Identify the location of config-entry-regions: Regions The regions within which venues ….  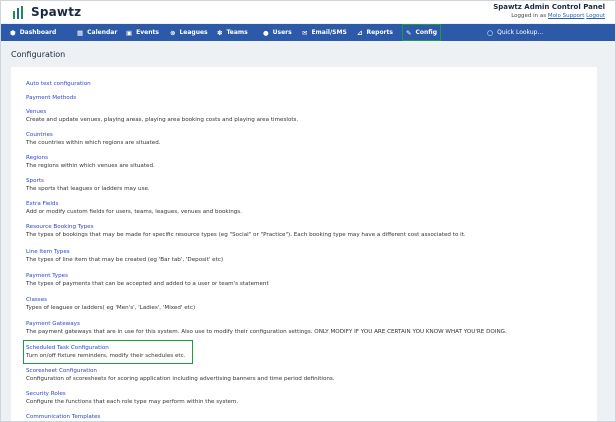
(90, 162).